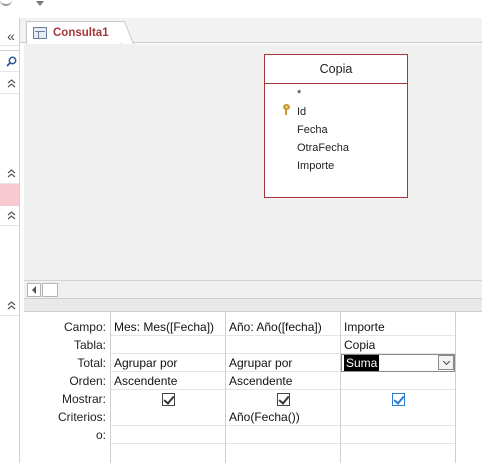  I want to click on campo-cell: Importe, so click(398, 327).